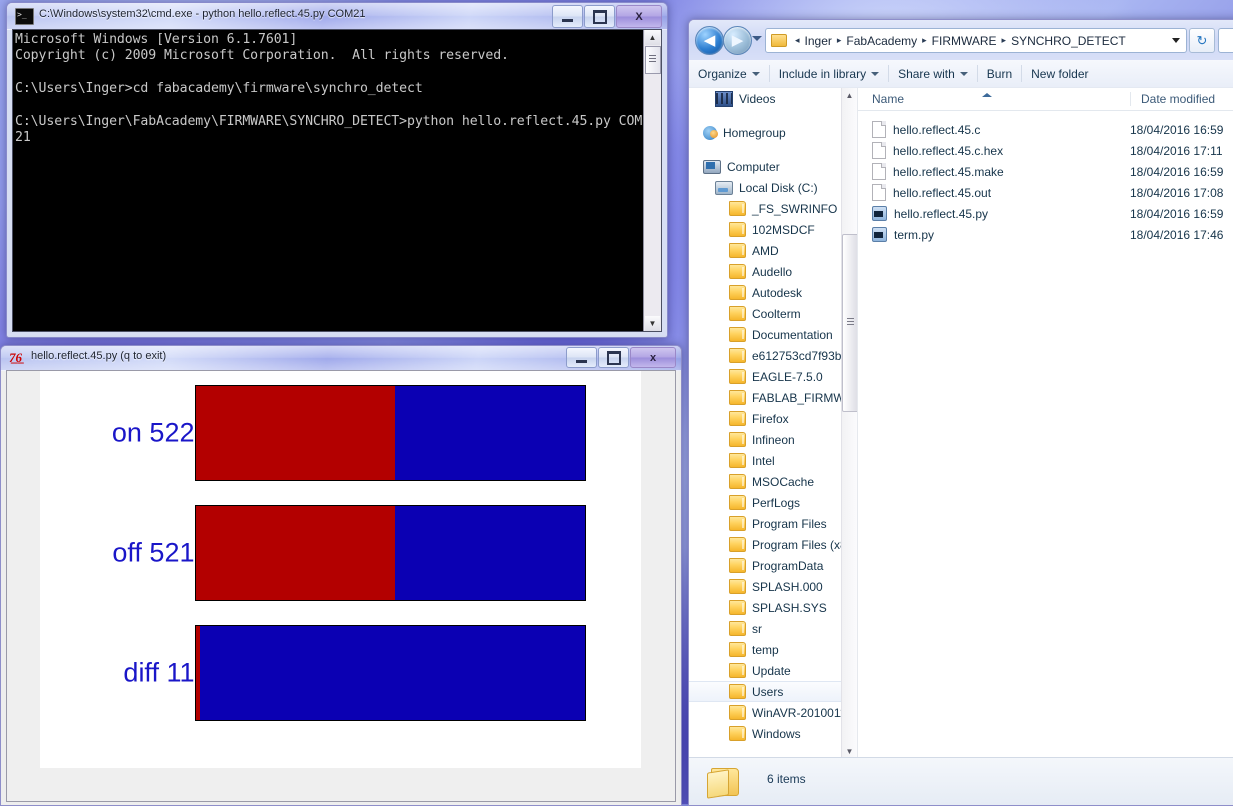 The image size is (1233, 806). I want to click on table-row: hello.reflect.45.make 18/04/2016 16:59, so click(1045, 171).